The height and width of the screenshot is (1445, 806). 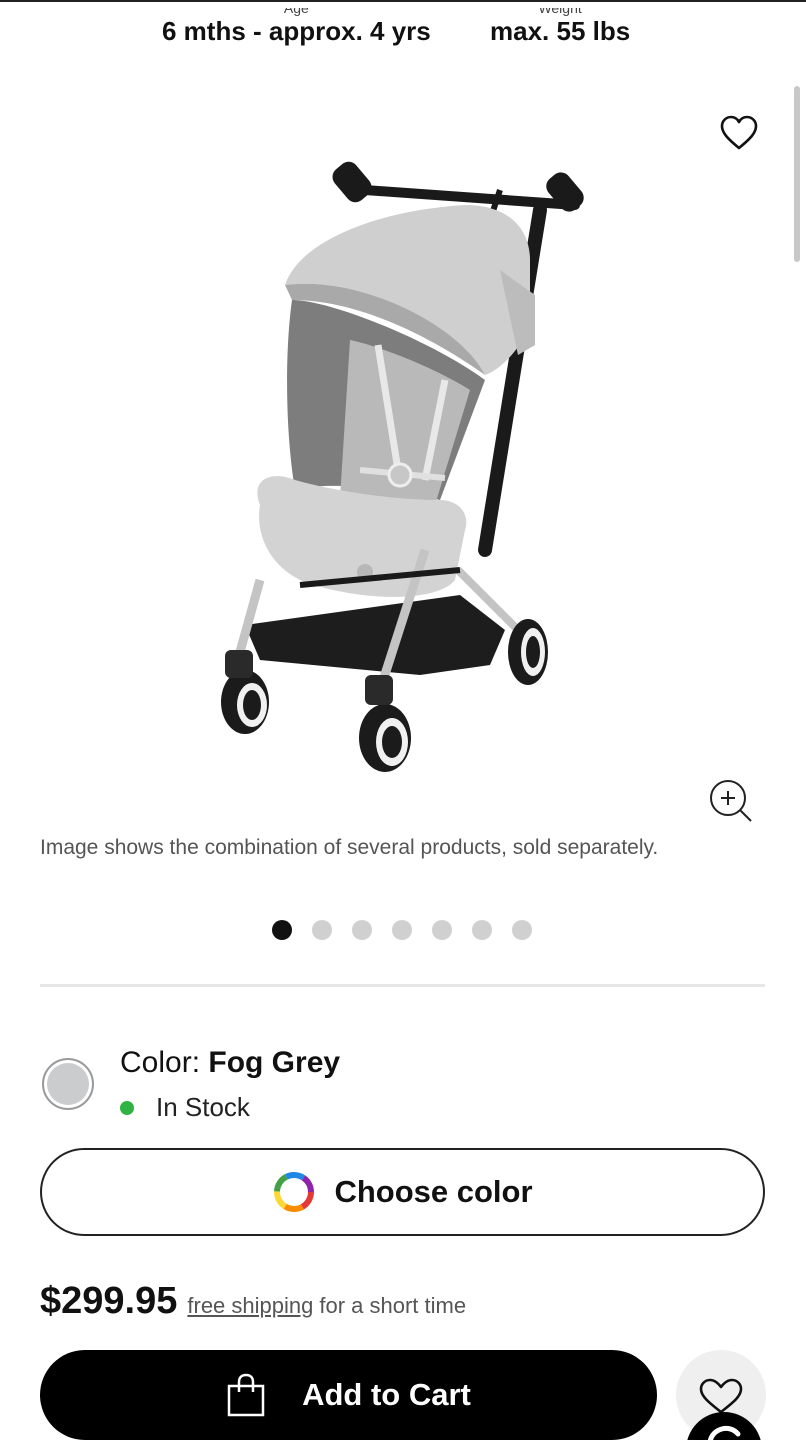 I want to click on price-row: $299.95 free shipping for a short time, so click(x=253, y=1301).